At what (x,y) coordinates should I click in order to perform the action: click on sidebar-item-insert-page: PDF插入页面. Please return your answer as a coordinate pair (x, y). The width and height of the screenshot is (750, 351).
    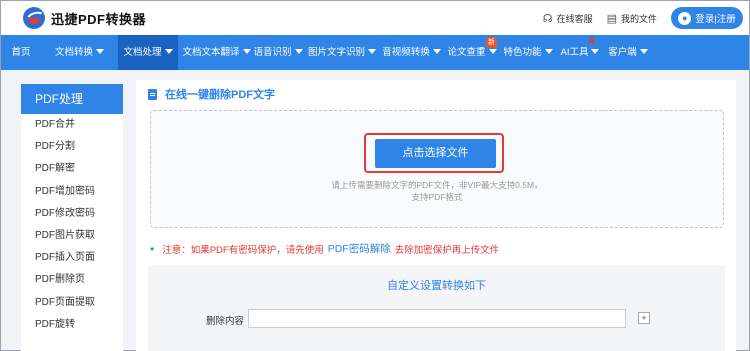
    Looking at the image, I should click on (72, 258).